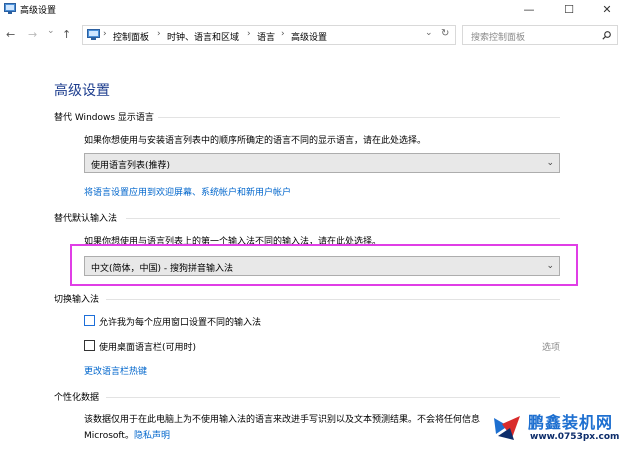 The height and width of the screenshot is (452, 626). Describe the element at coordinates (10, 34) in the screenshot. I see `back-arrow-icon: ←` at that location.